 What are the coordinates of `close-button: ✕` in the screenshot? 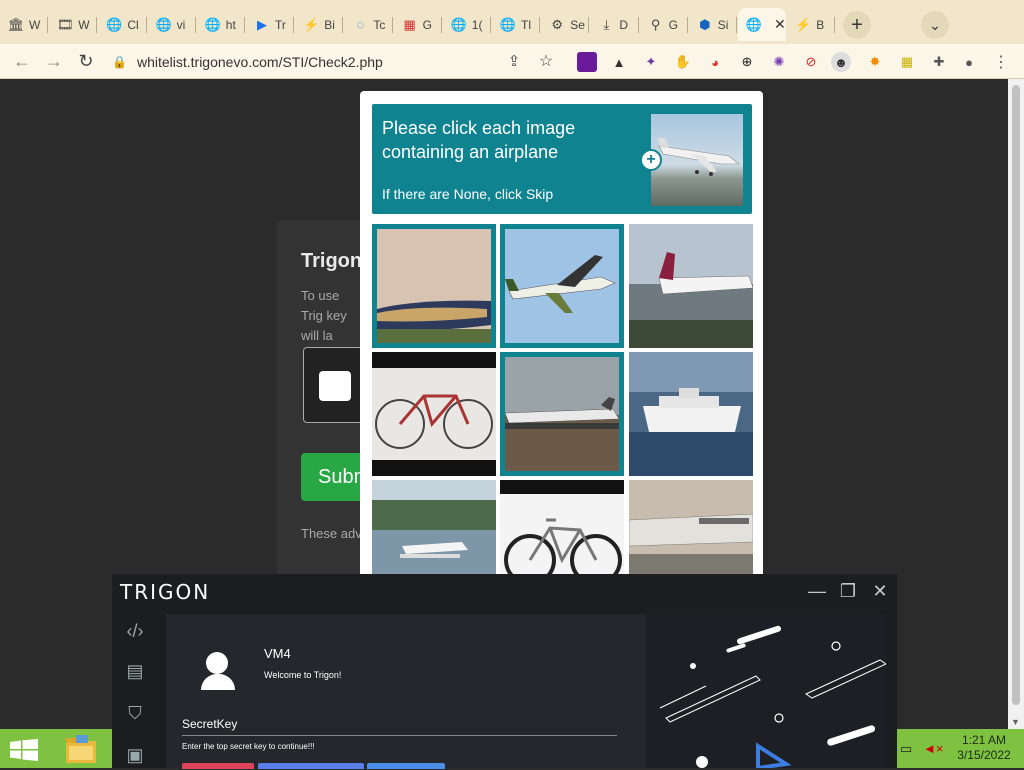 It's located at (880, 591).